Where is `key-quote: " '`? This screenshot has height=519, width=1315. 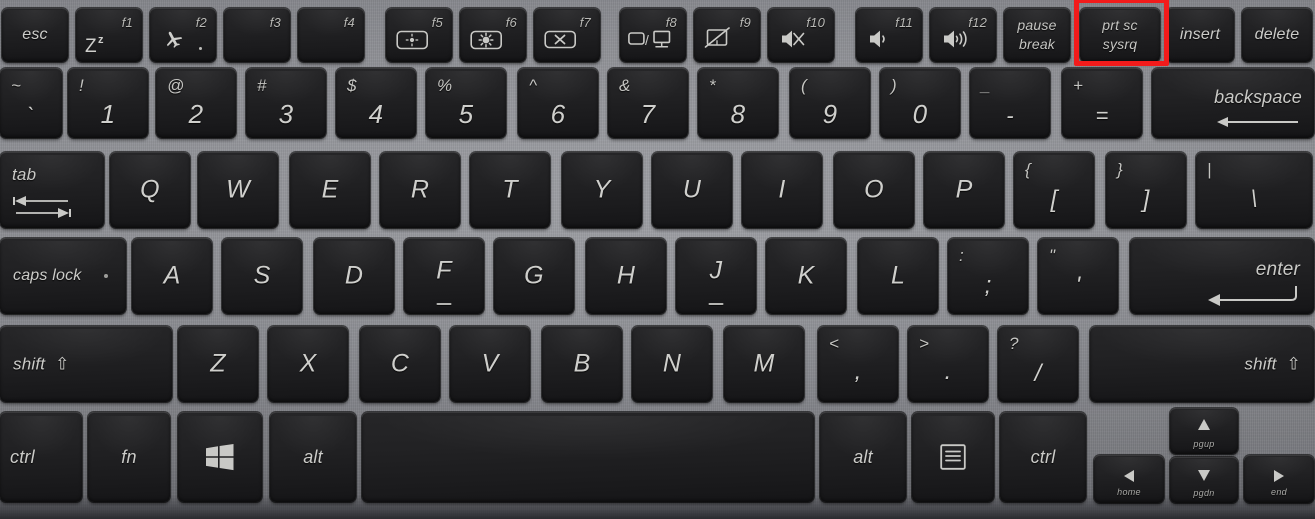 key-quote: " ' is located at coordinates (1078, 276).